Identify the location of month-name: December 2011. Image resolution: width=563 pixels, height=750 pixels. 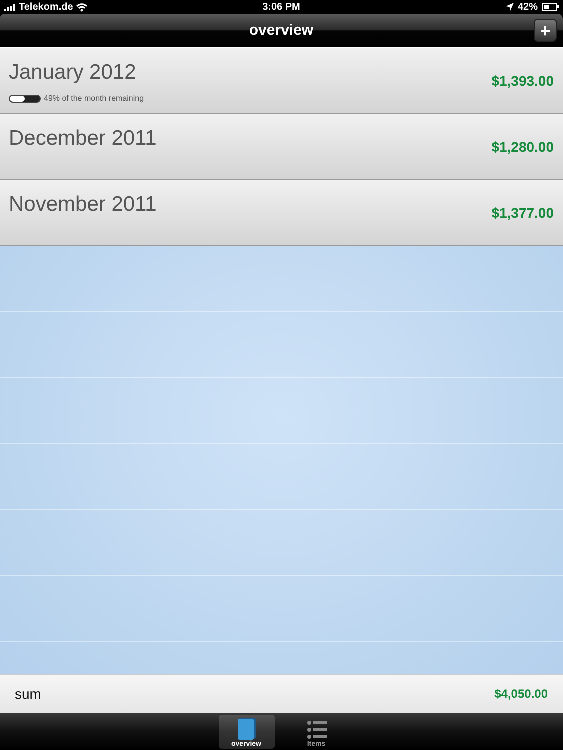
(83, 139).